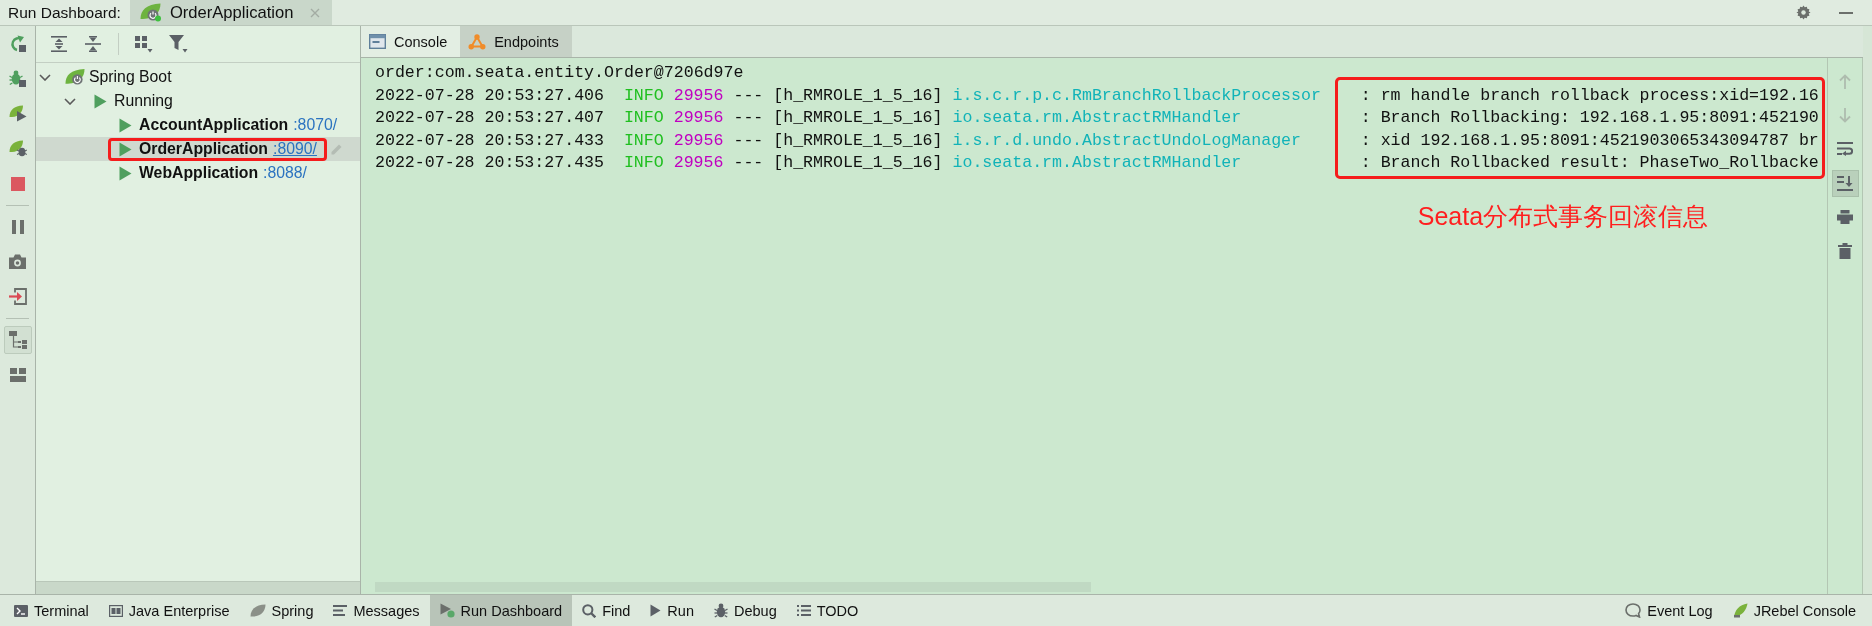  Describe the element at coordinates (1845, 149) in the screenshot. I see `wrap-lines-icon` at that location.